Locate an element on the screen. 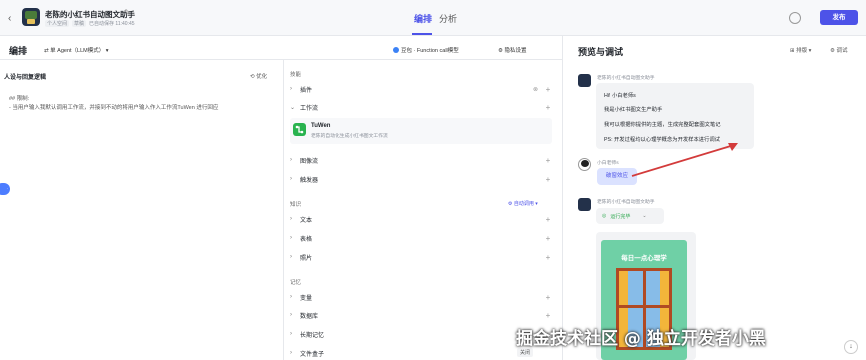  model-label: 豆包 · Function call模型 is located at coordinates (430, 51).